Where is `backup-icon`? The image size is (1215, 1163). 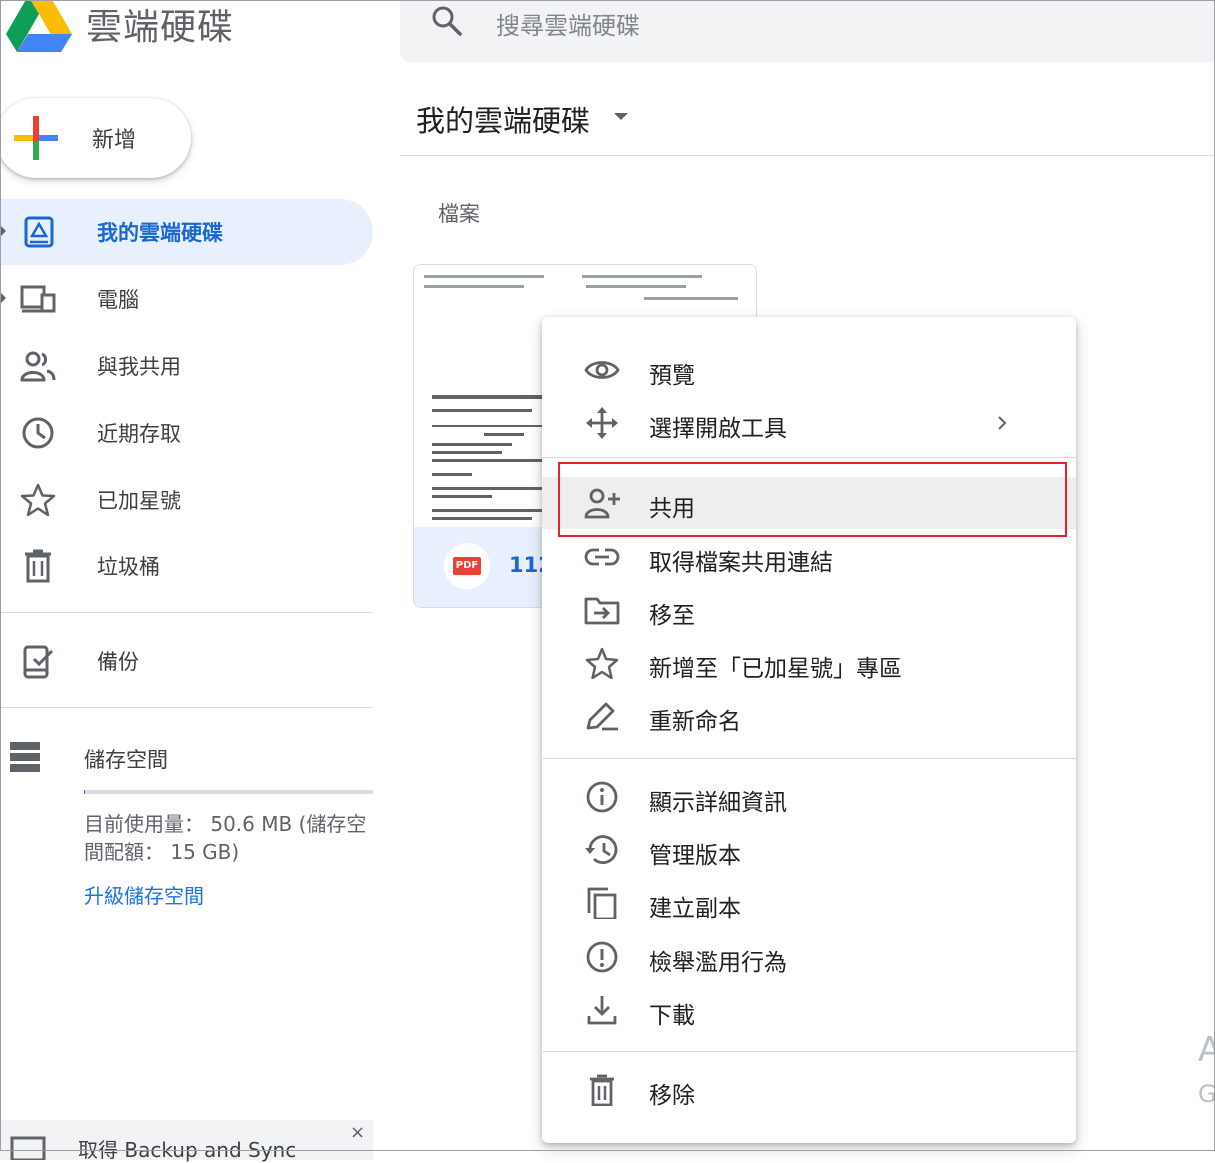
backup-icon is located at coordinates (38, 662).